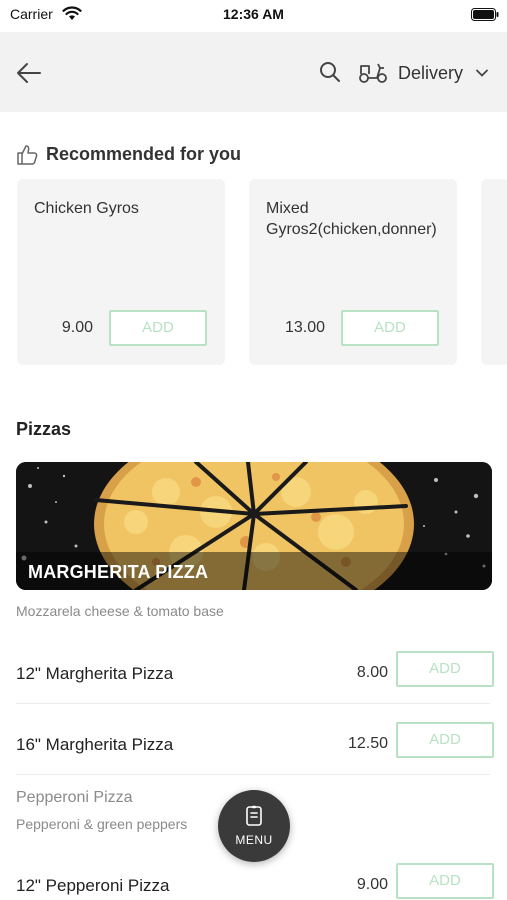 This screenshot has height=900, width=507. What do you see at coordinates (304, 327) in the screenshot?
I see `recommended-item-price: 13.00` at bounding box center [304, 327].